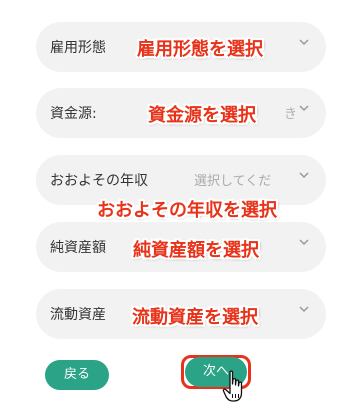 This screenshot has width=360, height=417. Describe the element at coordinates (202, 115) in the screenshot. I see `callout-source-of-funds: 資金源を選択` at that location.